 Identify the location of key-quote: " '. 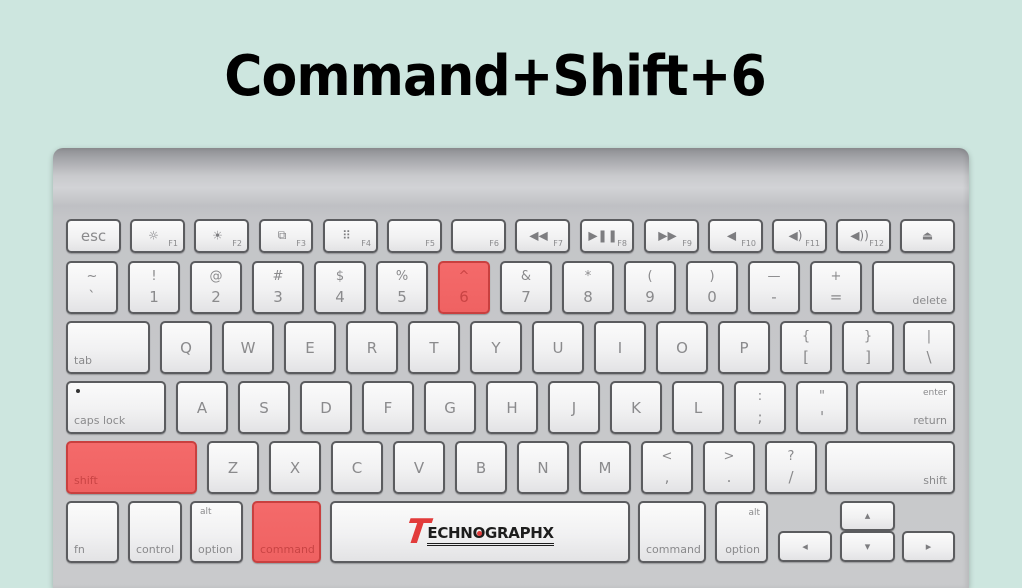
(822, 407).